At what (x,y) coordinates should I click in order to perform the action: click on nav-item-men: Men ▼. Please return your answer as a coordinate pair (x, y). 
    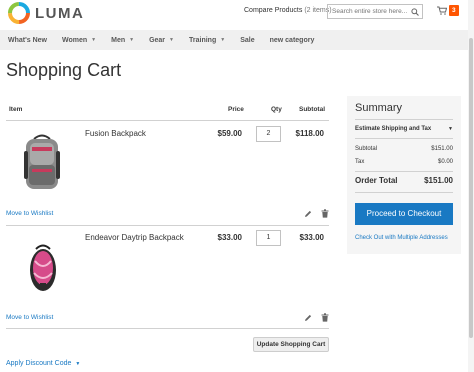
    Looking at the image, I should click on (122, 40).